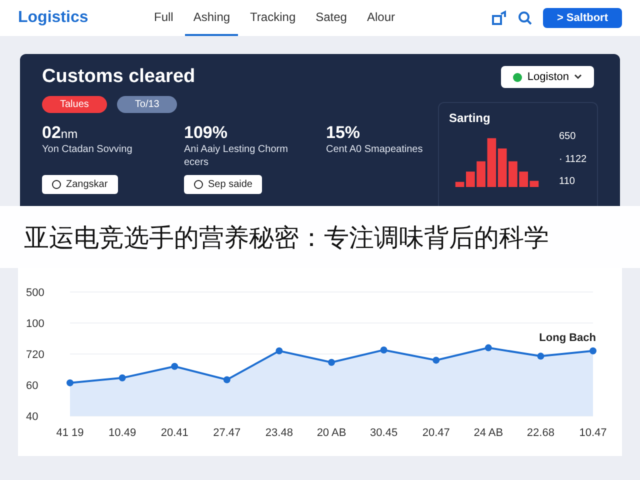 The height and width of the screenshot is (480, 640). What do you see at coordinates (74, 104) in the screenshot?
I see `status-tag: Talues` at bounding box center [74, 104].